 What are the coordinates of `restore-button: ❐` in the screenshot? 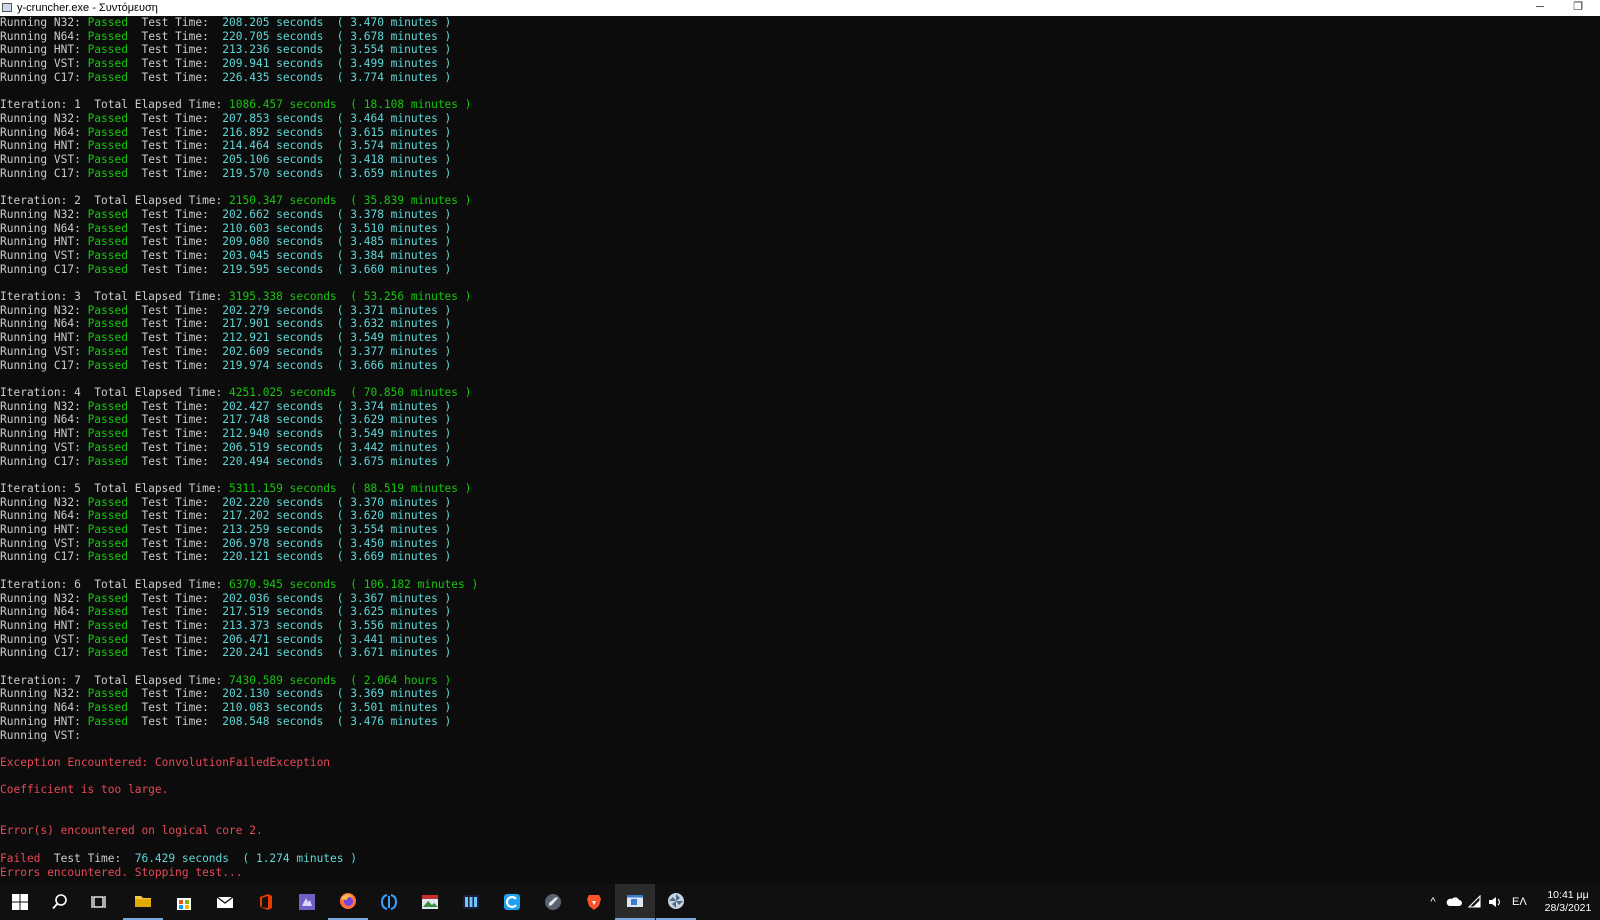 It's located at (1578, 8).